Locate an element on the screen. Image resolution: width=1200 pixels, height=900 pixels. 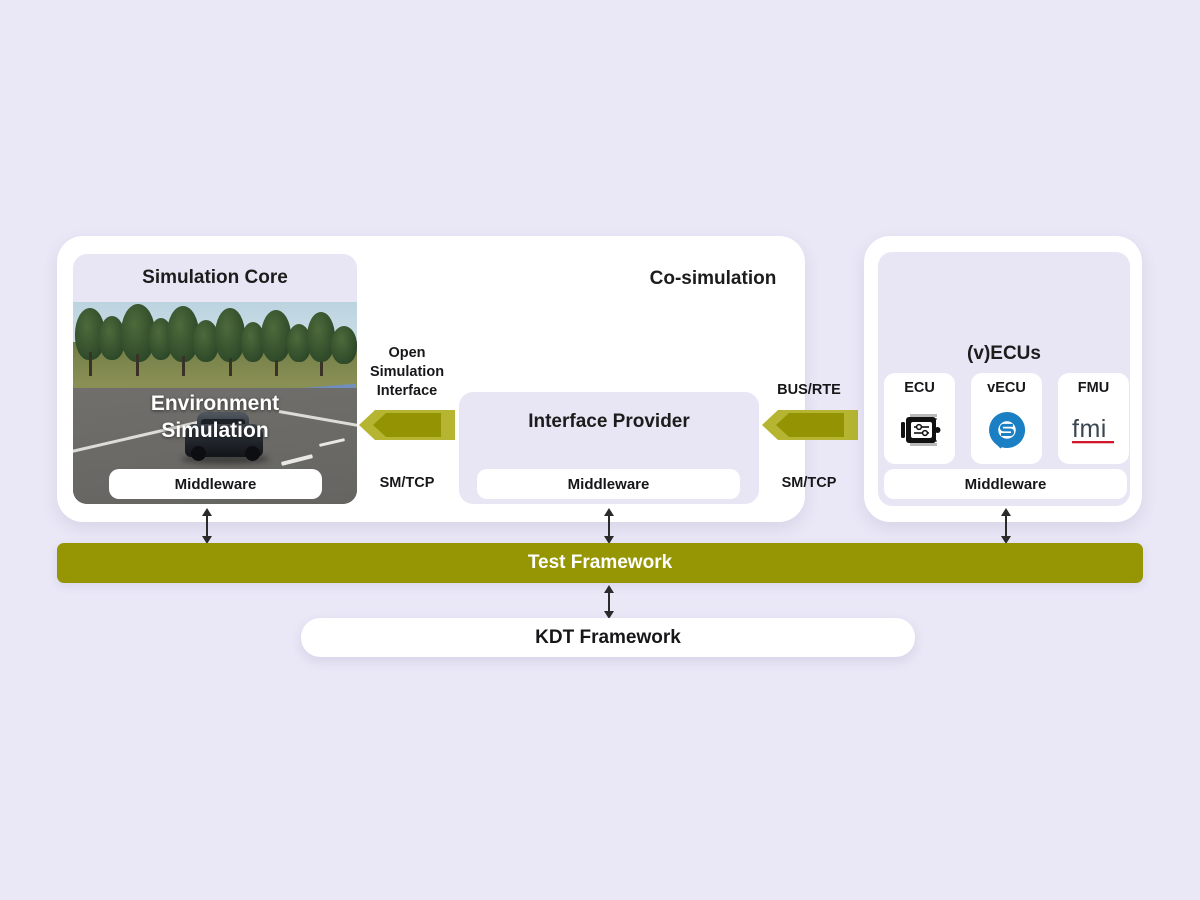
fmu-tile: FMU fmi is located at coordinates (1093, 418).